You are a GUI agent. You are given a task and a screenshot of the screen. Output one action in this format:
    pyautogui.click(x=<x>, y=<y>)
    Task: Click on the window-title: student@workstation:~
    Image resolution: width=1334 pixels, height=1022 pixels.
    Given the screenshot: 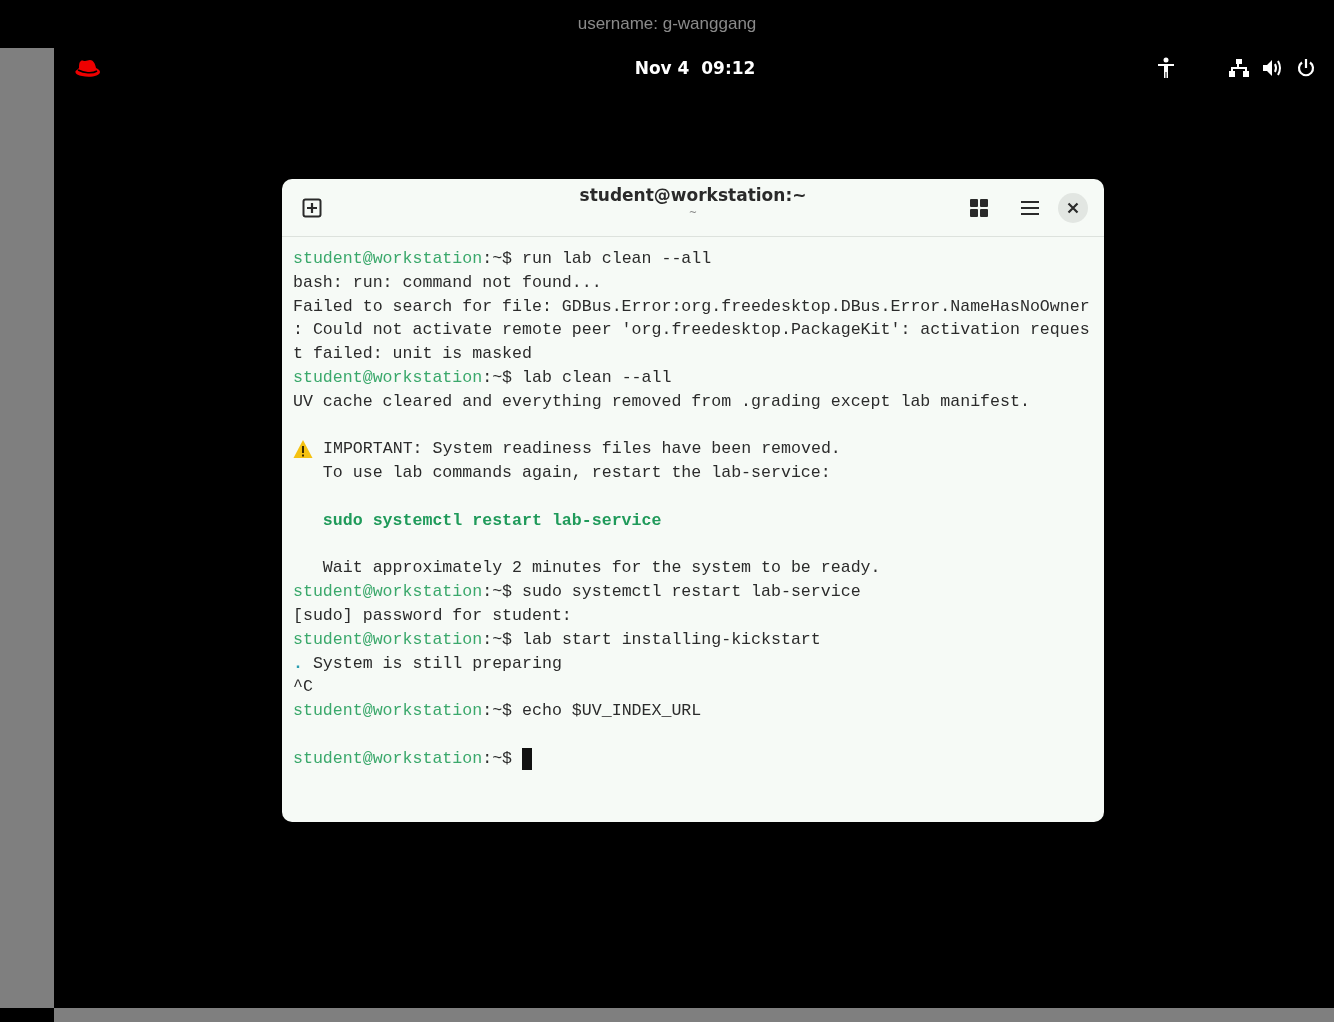 What is the action you would take?
    pyautogui.click(x=693, y=195)
    